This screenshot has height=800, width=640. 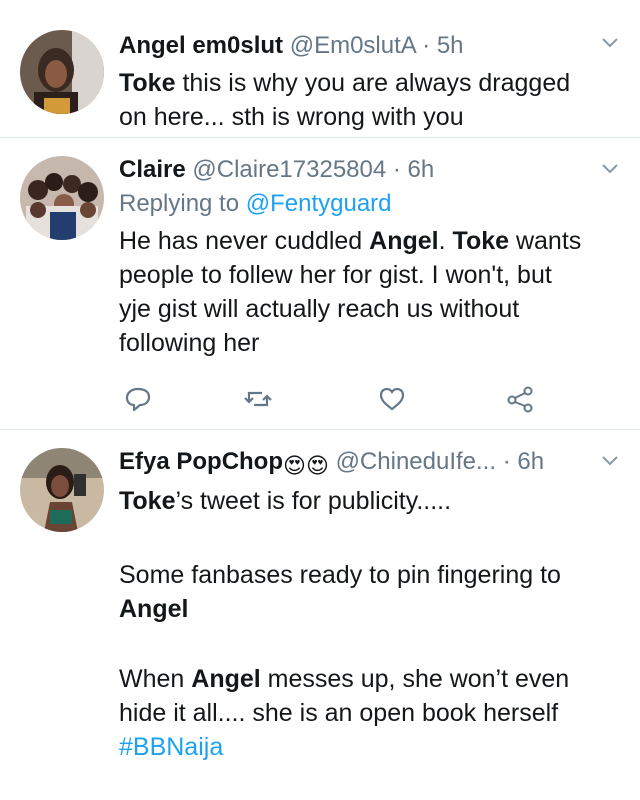 I want to click on text-line: Some fanbases ready to pin fingering to, so click(x=340, y=575).